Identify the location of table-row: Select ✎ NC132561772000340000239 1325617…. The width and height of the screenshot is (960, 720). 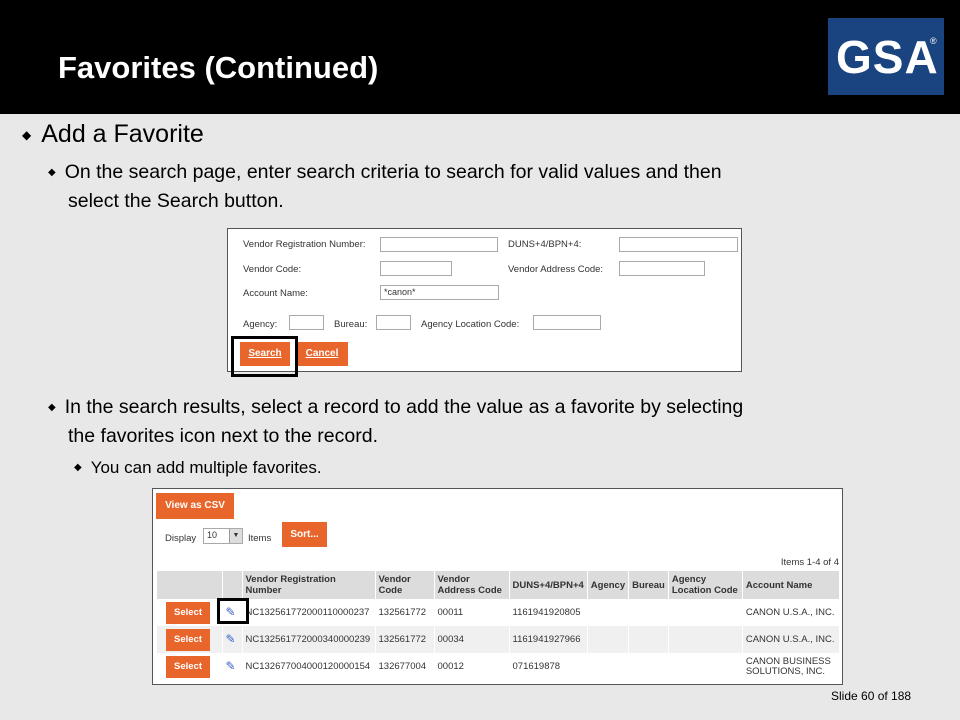
(499, 639).